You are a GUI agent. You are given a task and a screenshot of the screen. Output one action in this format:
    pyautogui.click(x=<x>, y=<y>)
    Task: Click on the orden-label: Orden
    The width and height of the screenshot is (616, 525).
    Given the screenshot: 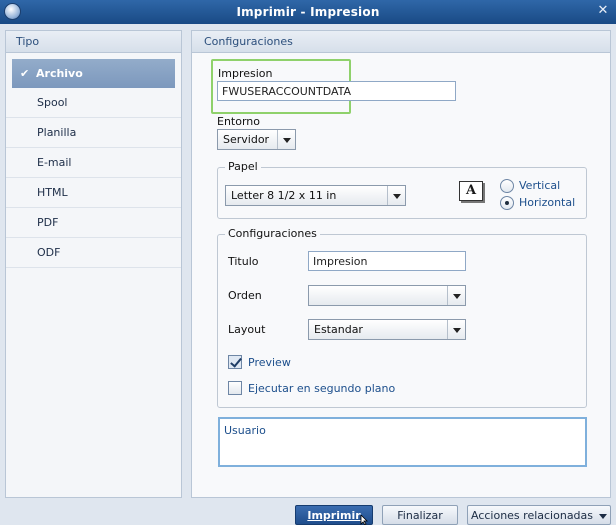 What is the action you would take?
    pyautogui.click(x=245, y=295)
    